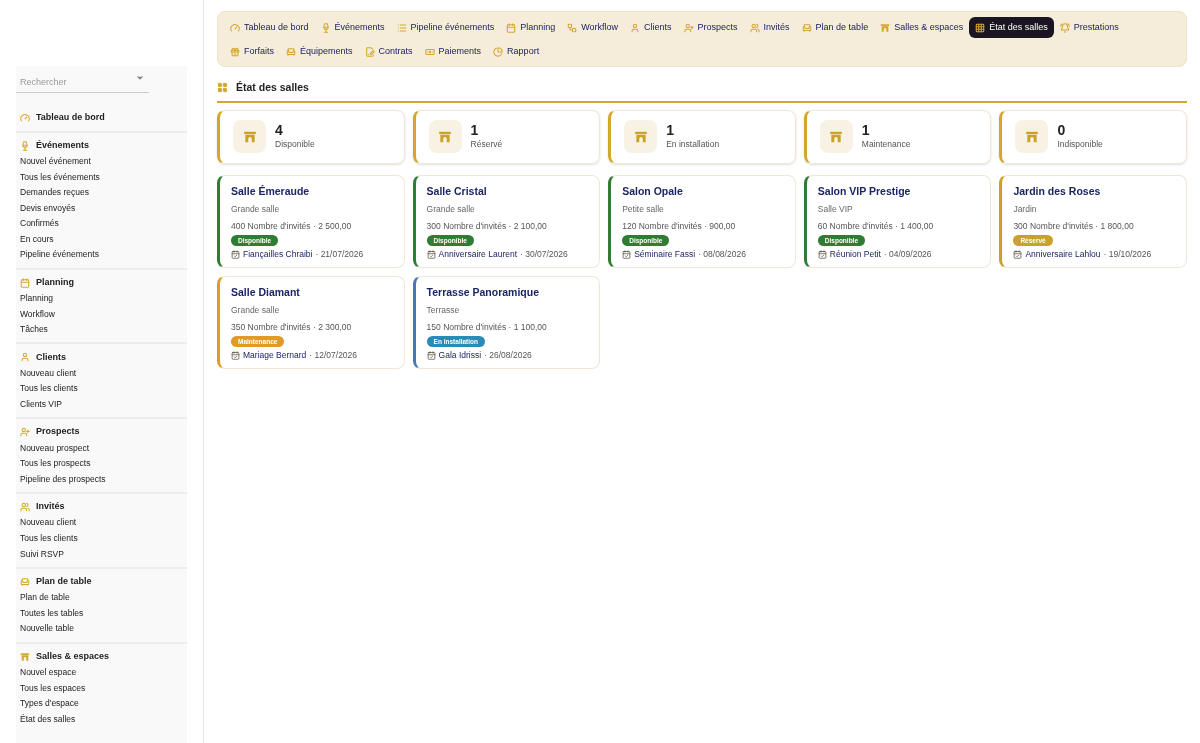  What do you see at coordinates (269, 27) in the screenshot?
I see `nav-tab: Tableau de bord` at bounding box center [269, 27].